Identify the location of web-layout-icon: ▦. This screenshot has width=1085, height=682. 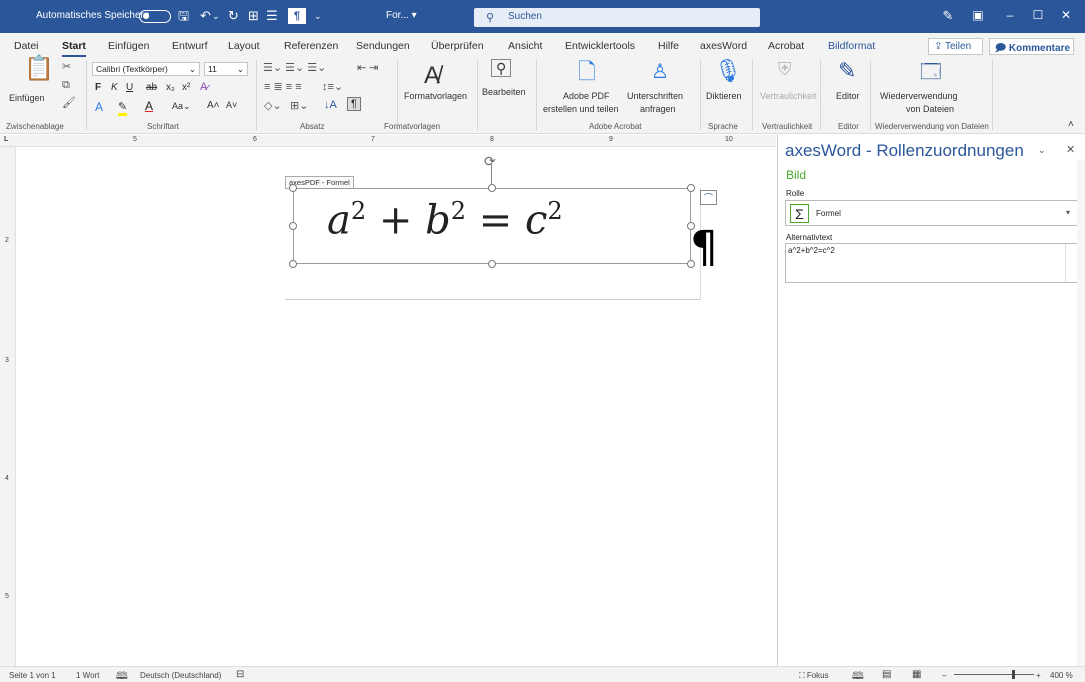
(916, 674).